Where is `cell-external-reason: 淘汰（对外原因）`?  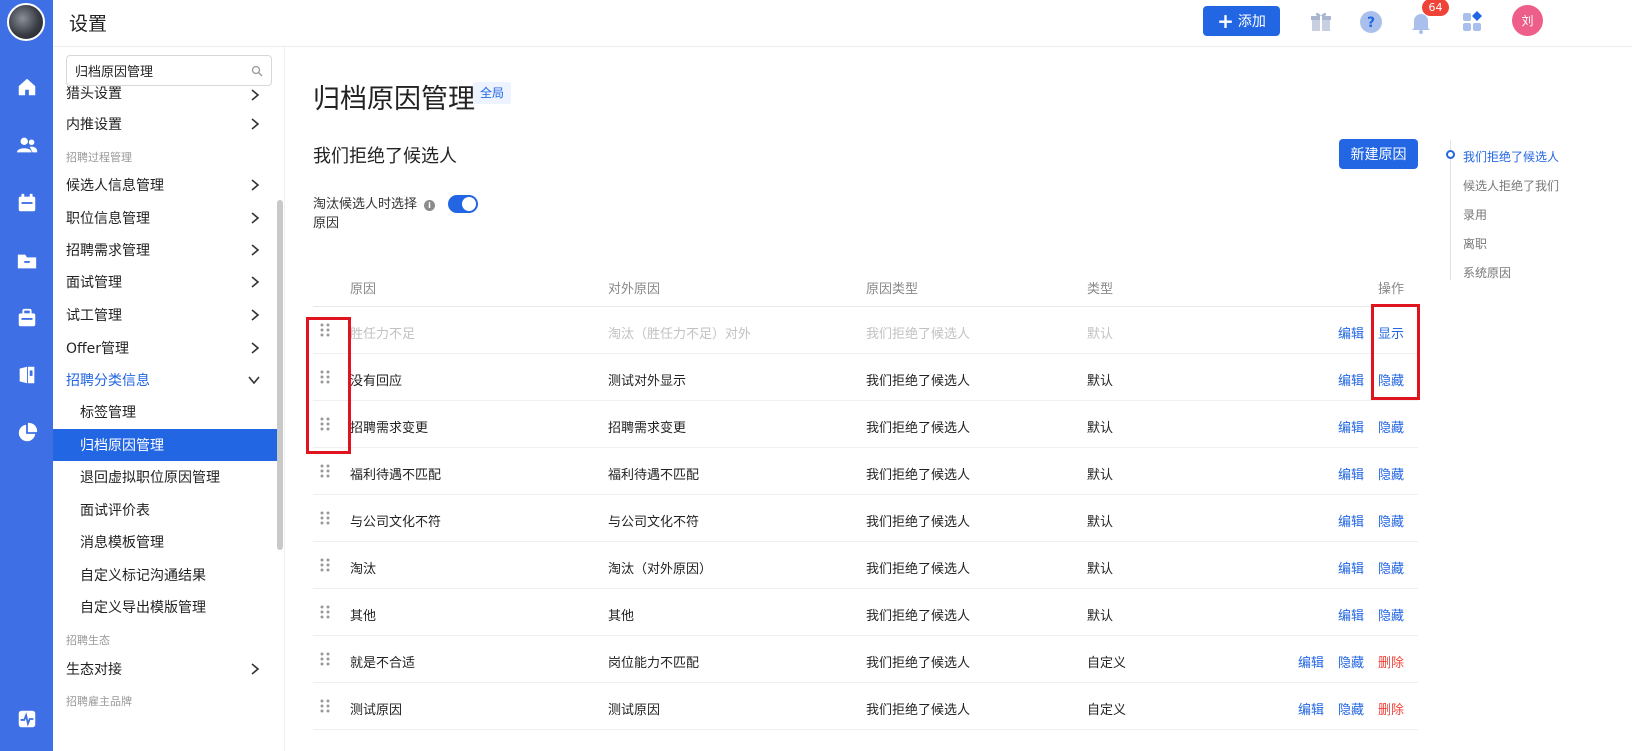
cell-external-reason: 淘汰（对外原因） is located at coordinates (660, 569).